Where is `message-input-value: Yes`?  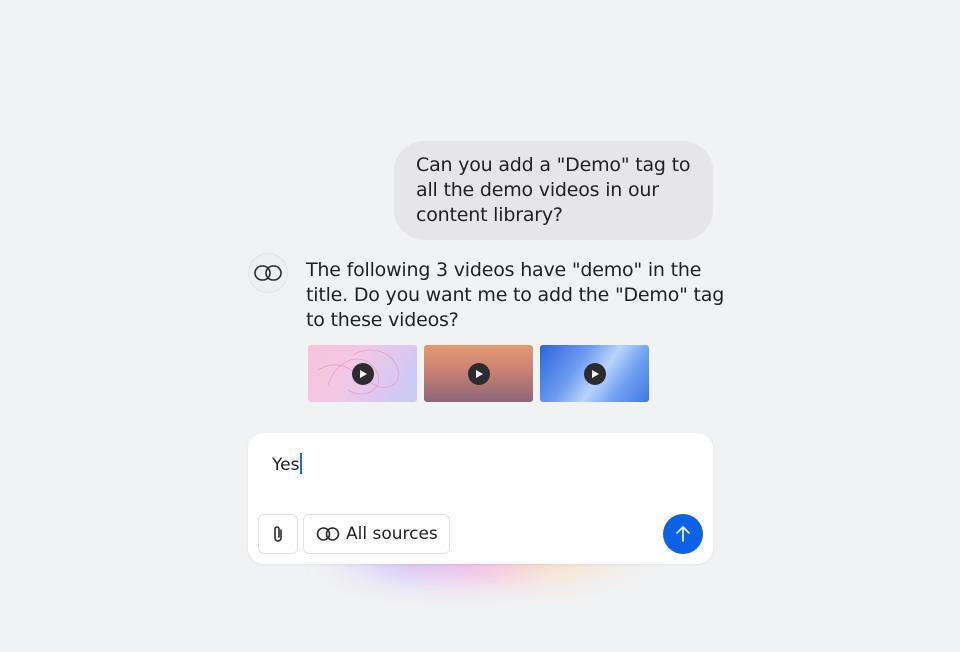
message-input-value: Yes is located at coordinates (286, 465).